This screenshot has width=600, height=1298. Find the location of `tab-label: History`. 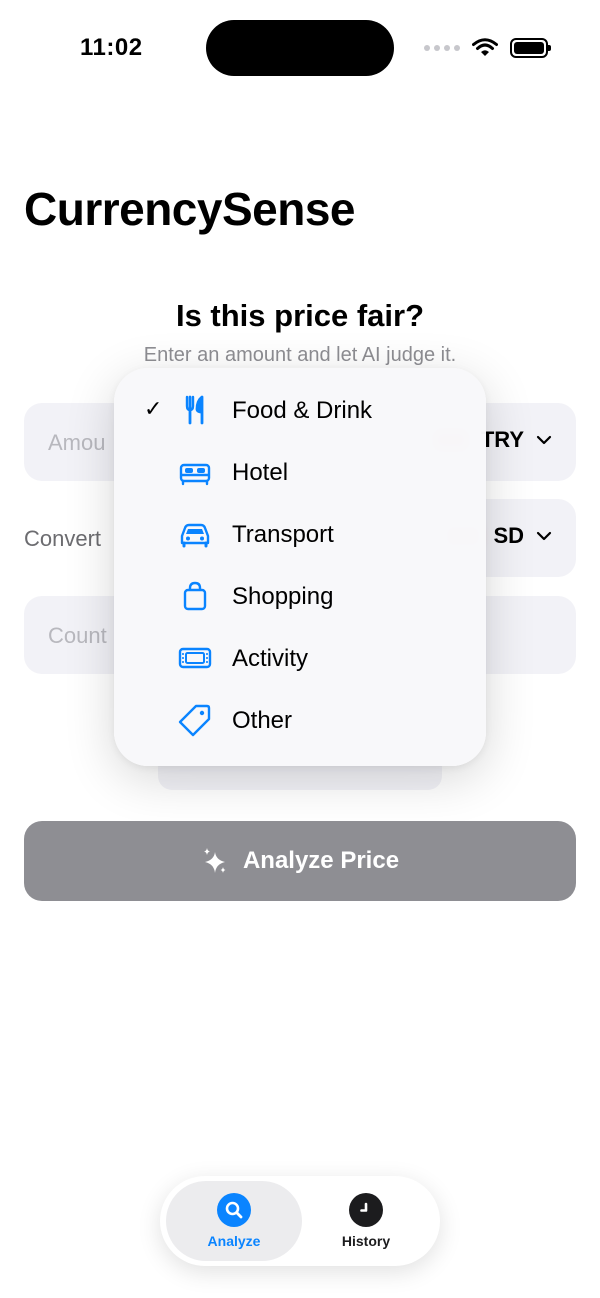

tab-label: History is located at coordinates (366, 1241).